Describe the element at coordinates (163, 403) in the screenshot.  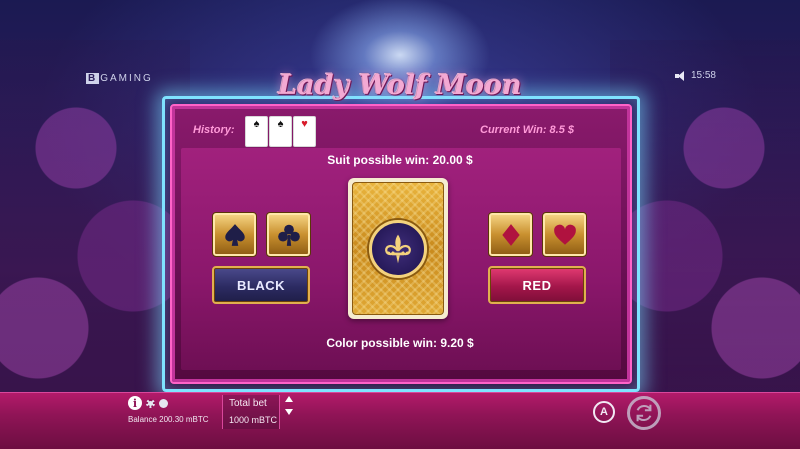
I see `check-icon` at that location.